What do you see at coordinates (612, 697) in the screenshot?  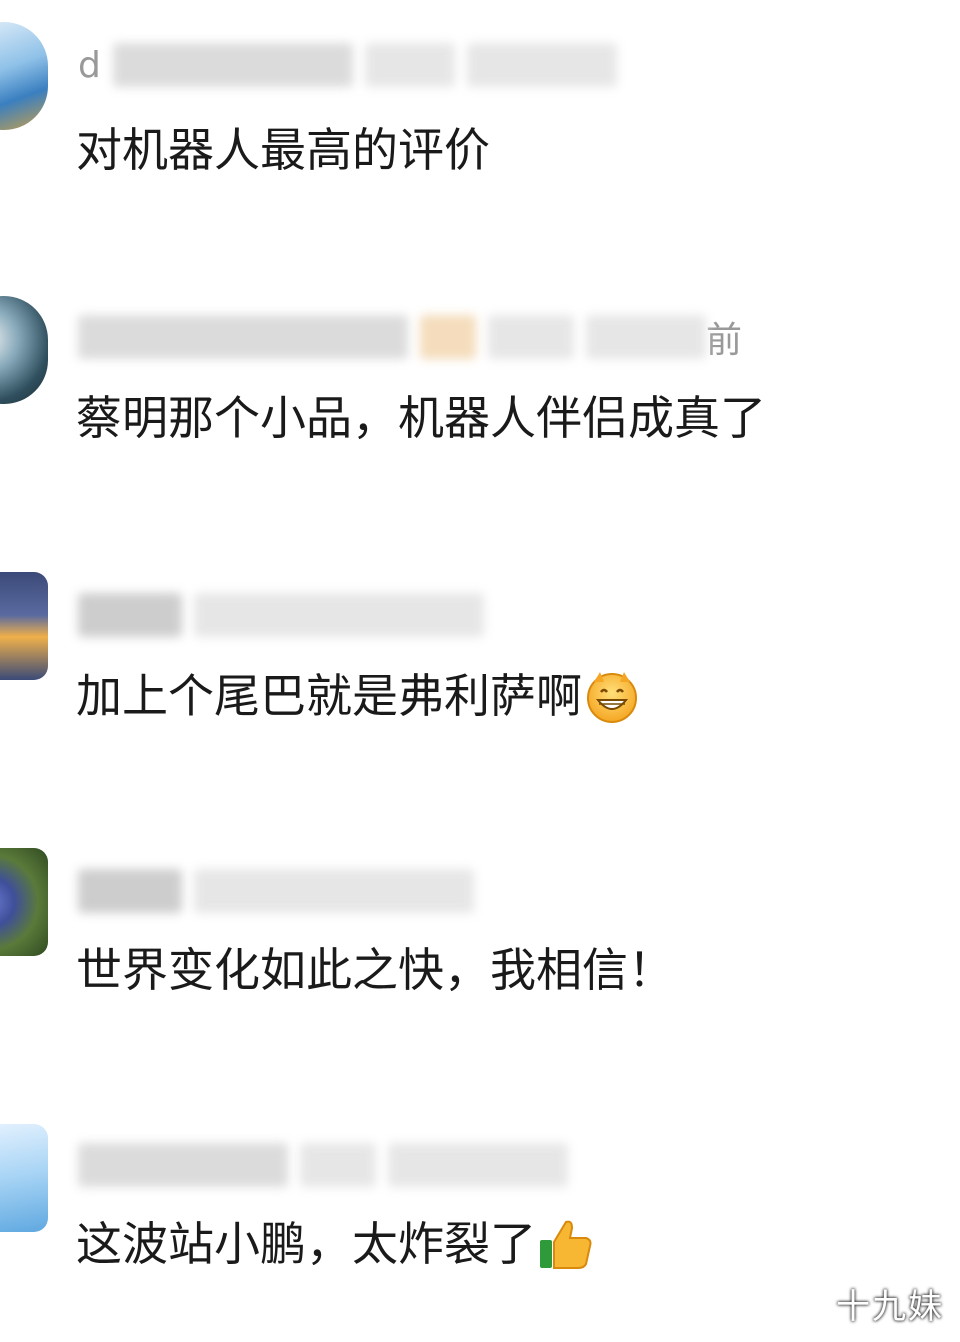 I see `grin-face-icon` at bounding box center [612, 697].